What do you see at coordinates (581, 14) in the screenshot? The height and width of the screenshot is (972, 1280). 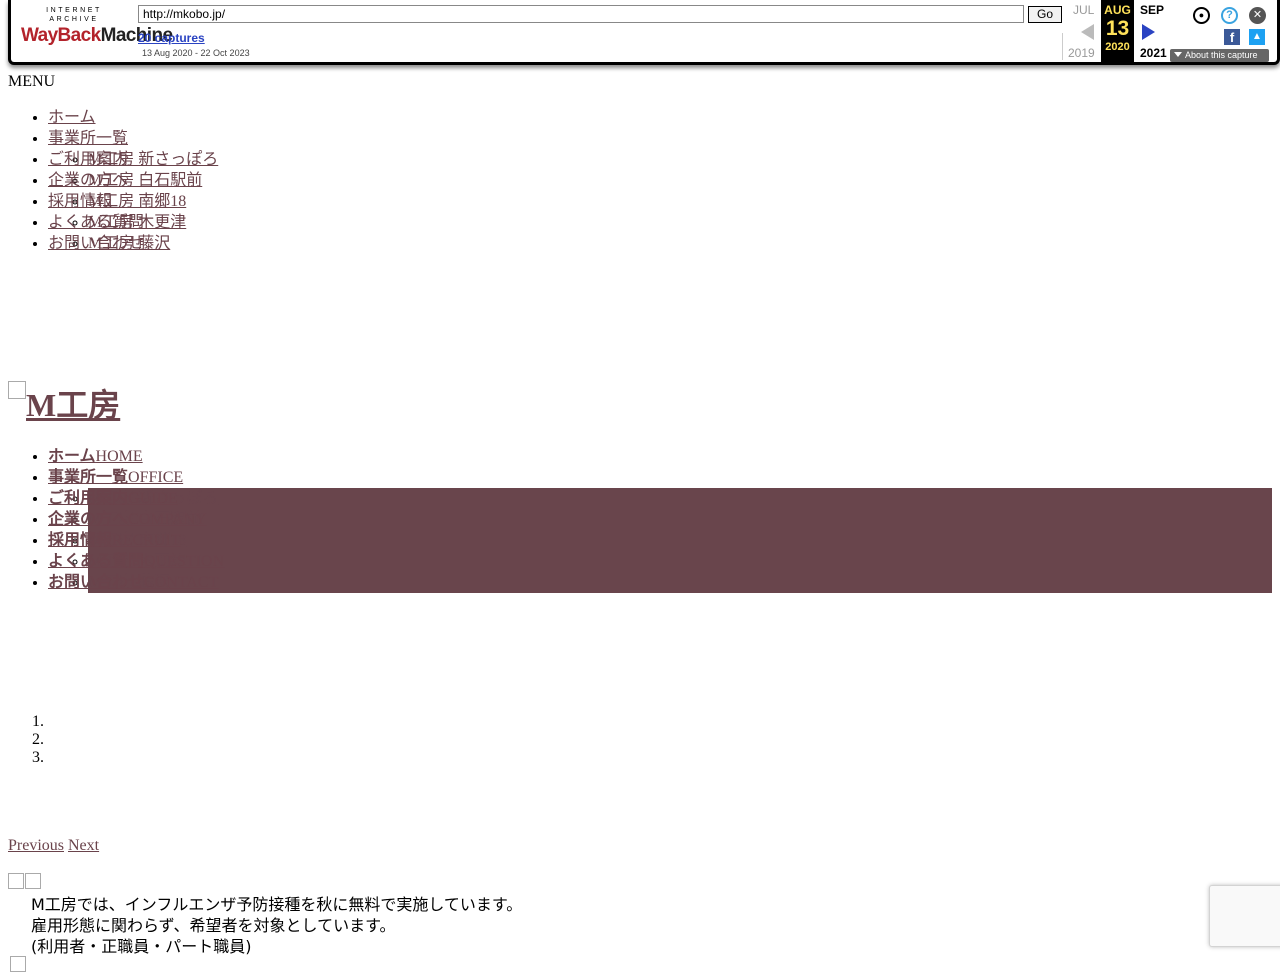 I see `url-input` at bounding box center [581, 14].